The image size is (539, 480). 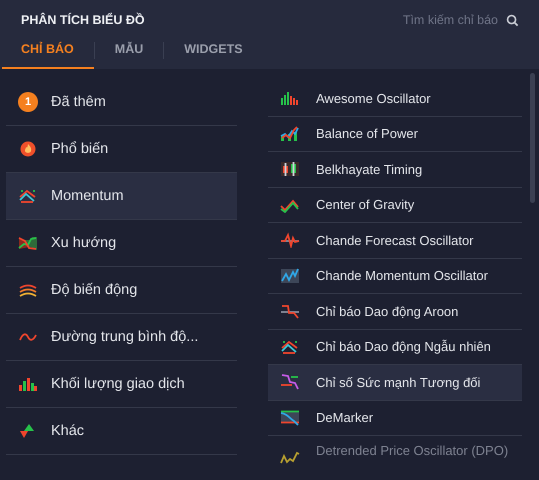 I want to click on category-label: Momentum, so click(x=87, y=196).